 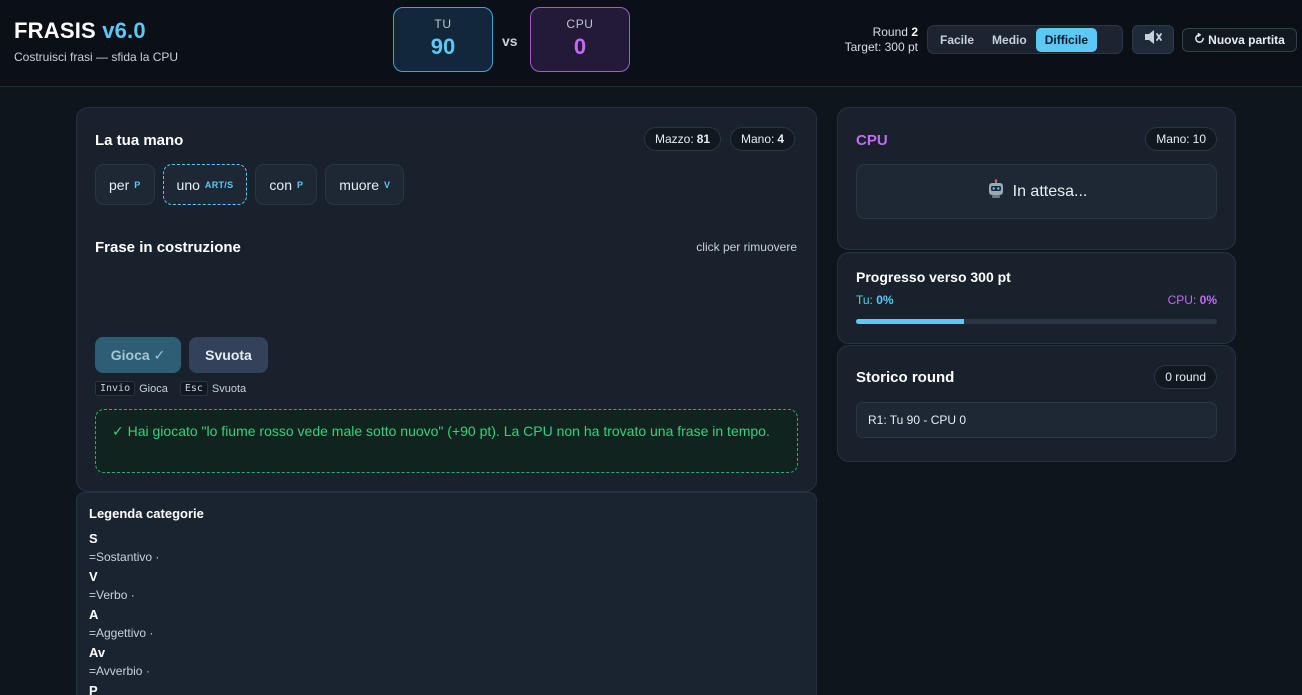 I want to click on new-game-button: Nuova partita, so click(x=1239, y=40).